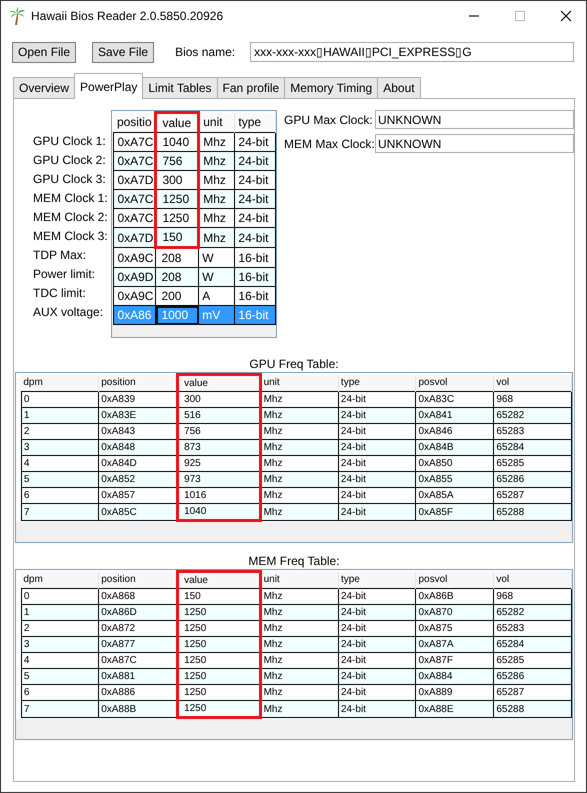 Image resolution: width=587 pixels, height=793 pixels. Describe the element at coordinates (135, 238) in the screenshot. I see `table-cell: 0xA7D` at that location.